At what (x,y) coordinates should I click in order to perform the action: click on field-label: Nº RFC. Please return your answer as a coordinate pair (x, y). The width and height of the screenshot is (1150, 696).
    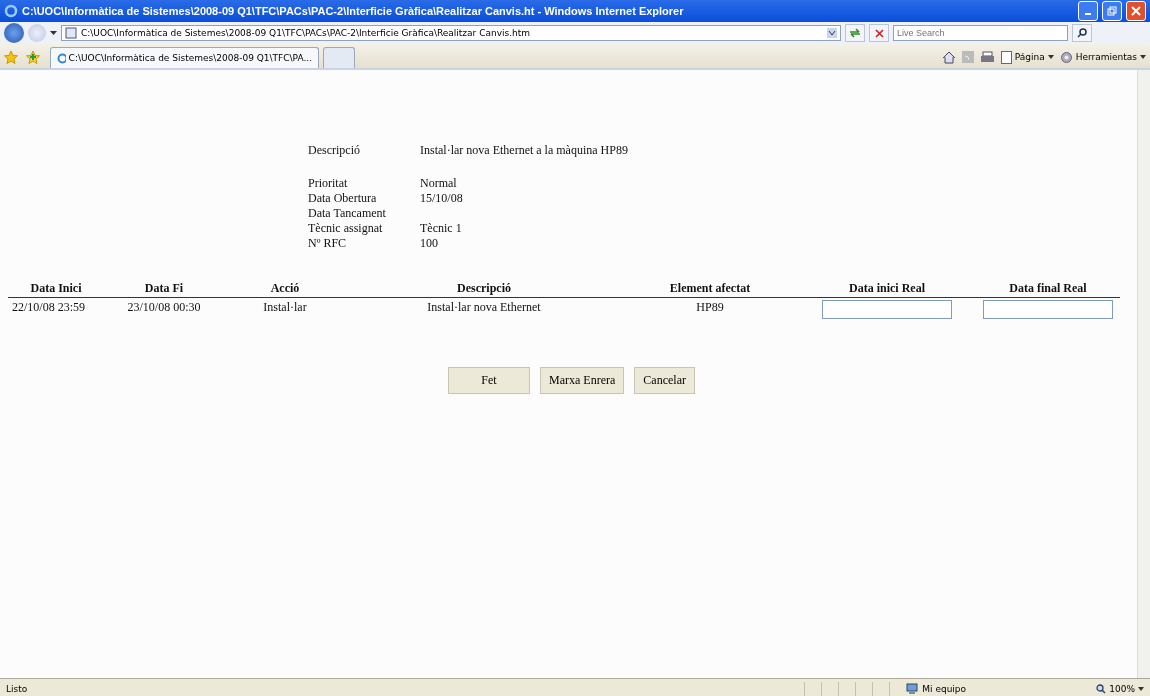
    Looking at the image, I should click on (328, 243).